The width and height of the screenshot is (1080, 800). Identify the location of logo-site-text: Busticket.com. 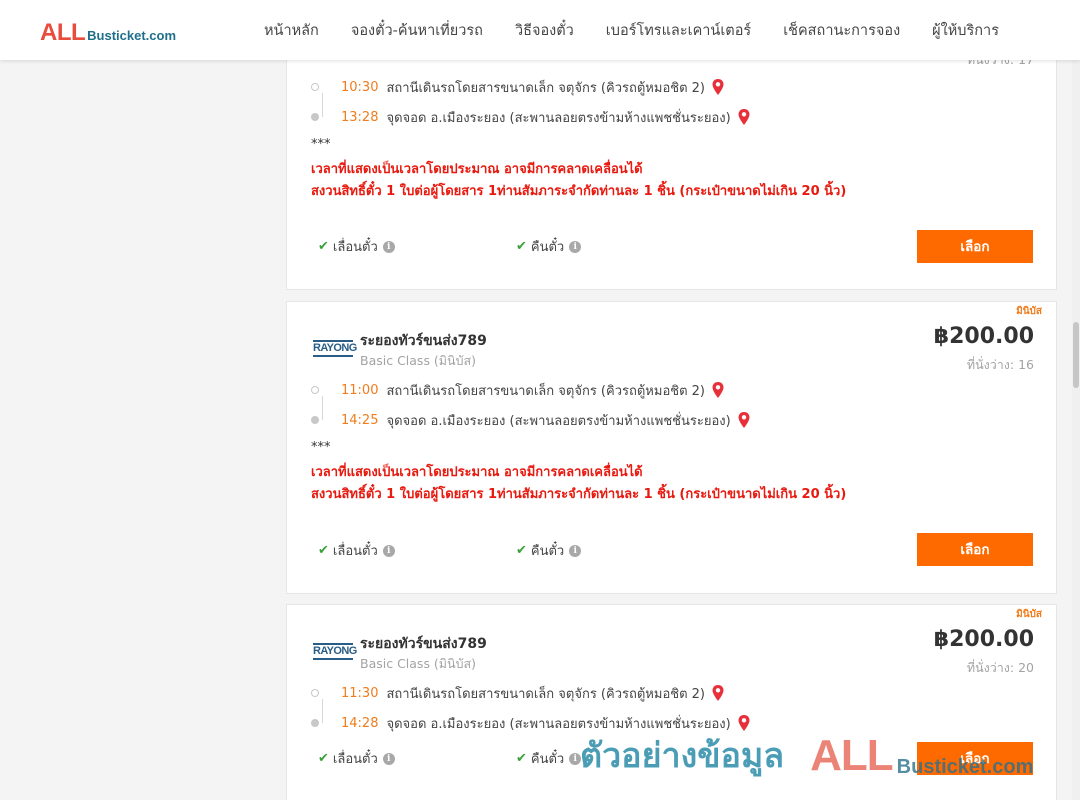
(132, 35).